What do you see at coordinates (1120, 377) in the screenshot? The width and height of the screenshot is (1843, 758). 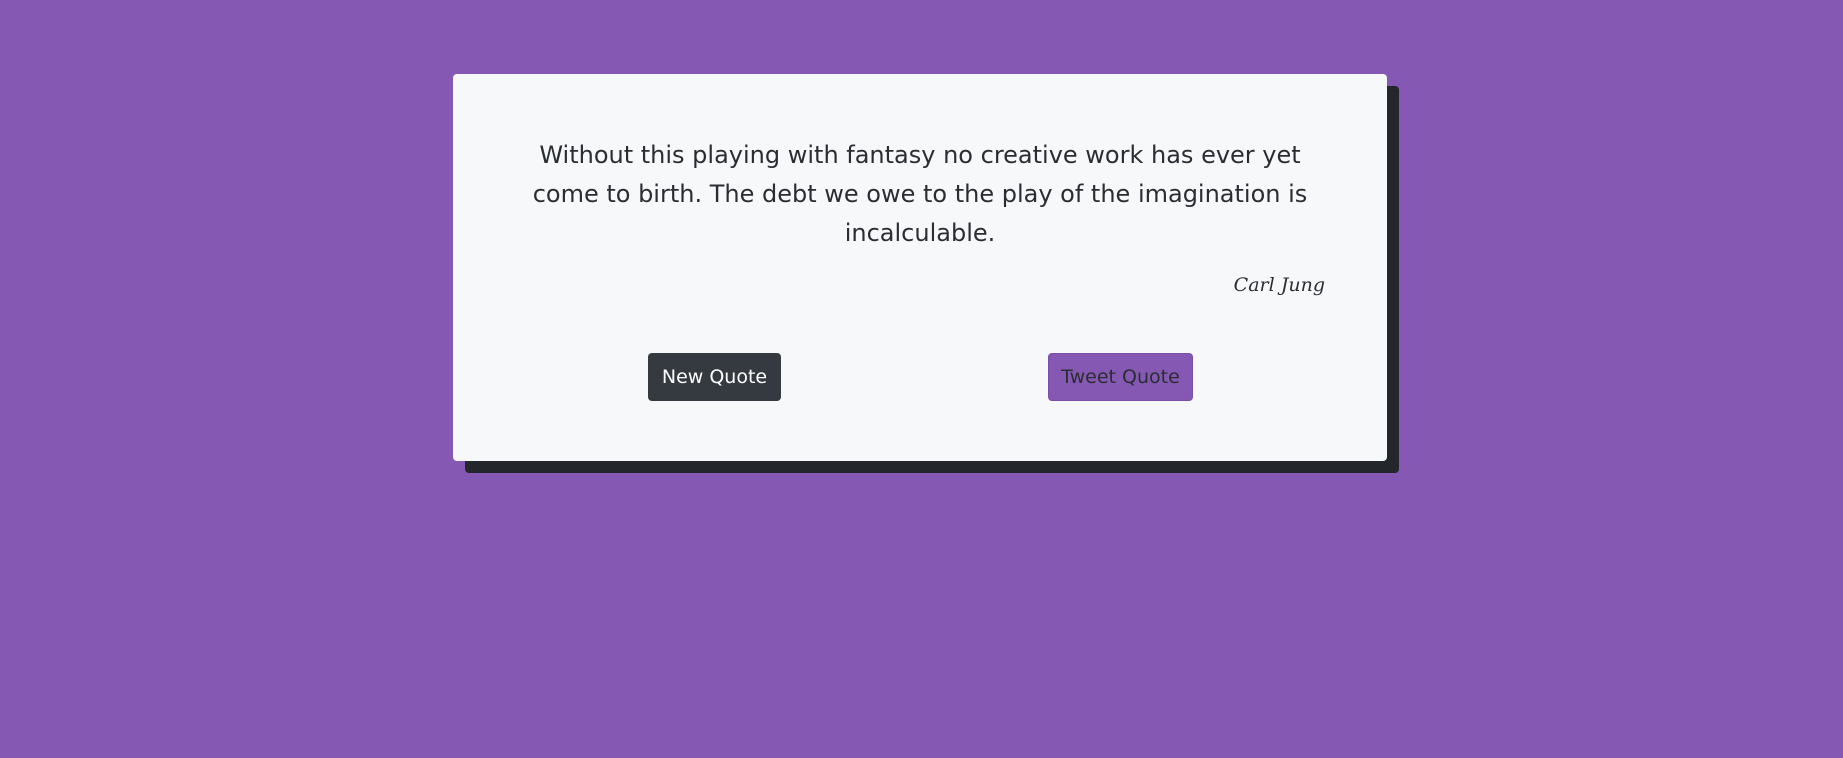 I see `tweet-quote-button: Tweet Quote` at bounding box center [1120, 377].